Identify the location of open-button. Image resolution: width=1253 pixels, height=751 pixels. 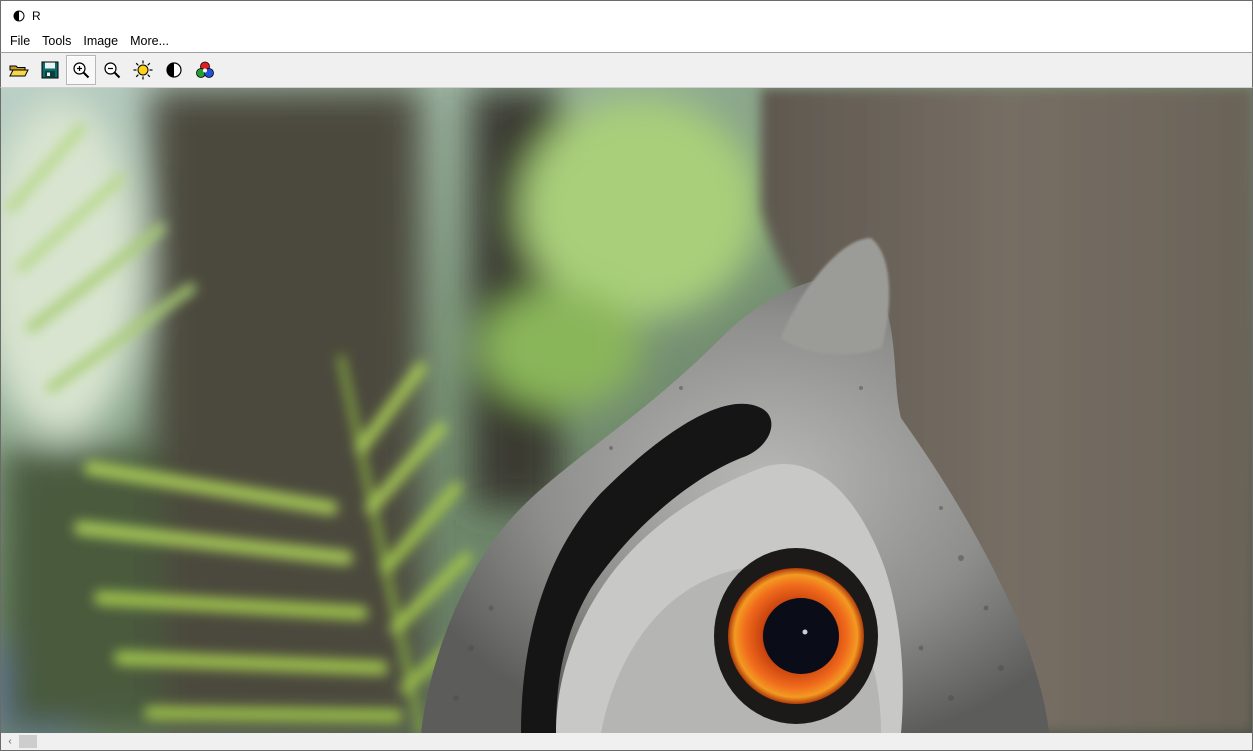
(19, 70).